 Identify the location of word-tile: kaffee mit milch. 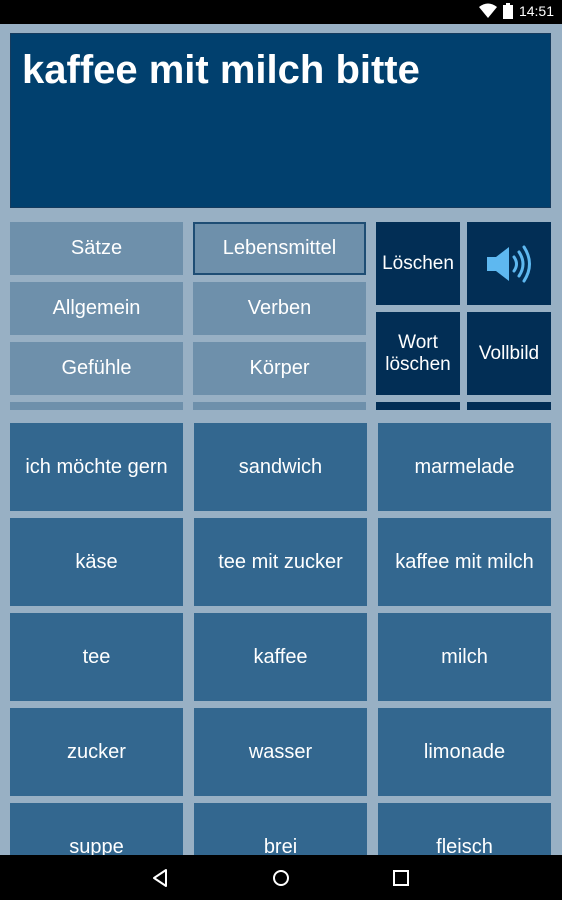
(464, 562).